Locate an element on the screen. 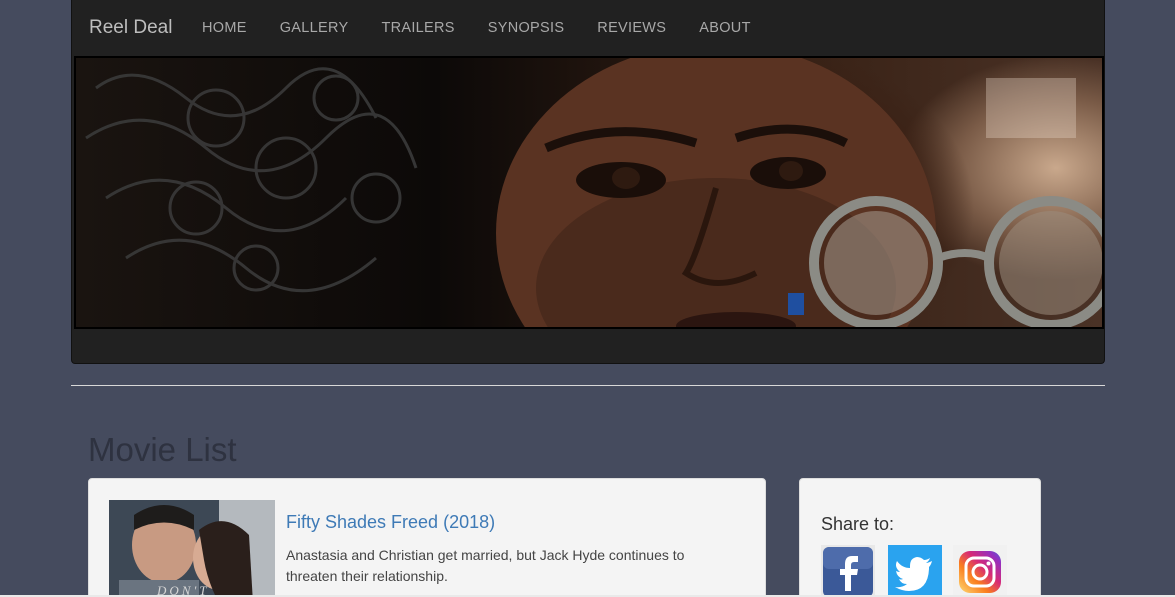 The height and width of the screenshot is (597, 1175). nav-about: ABOUT is located at coordinates (724, 28).